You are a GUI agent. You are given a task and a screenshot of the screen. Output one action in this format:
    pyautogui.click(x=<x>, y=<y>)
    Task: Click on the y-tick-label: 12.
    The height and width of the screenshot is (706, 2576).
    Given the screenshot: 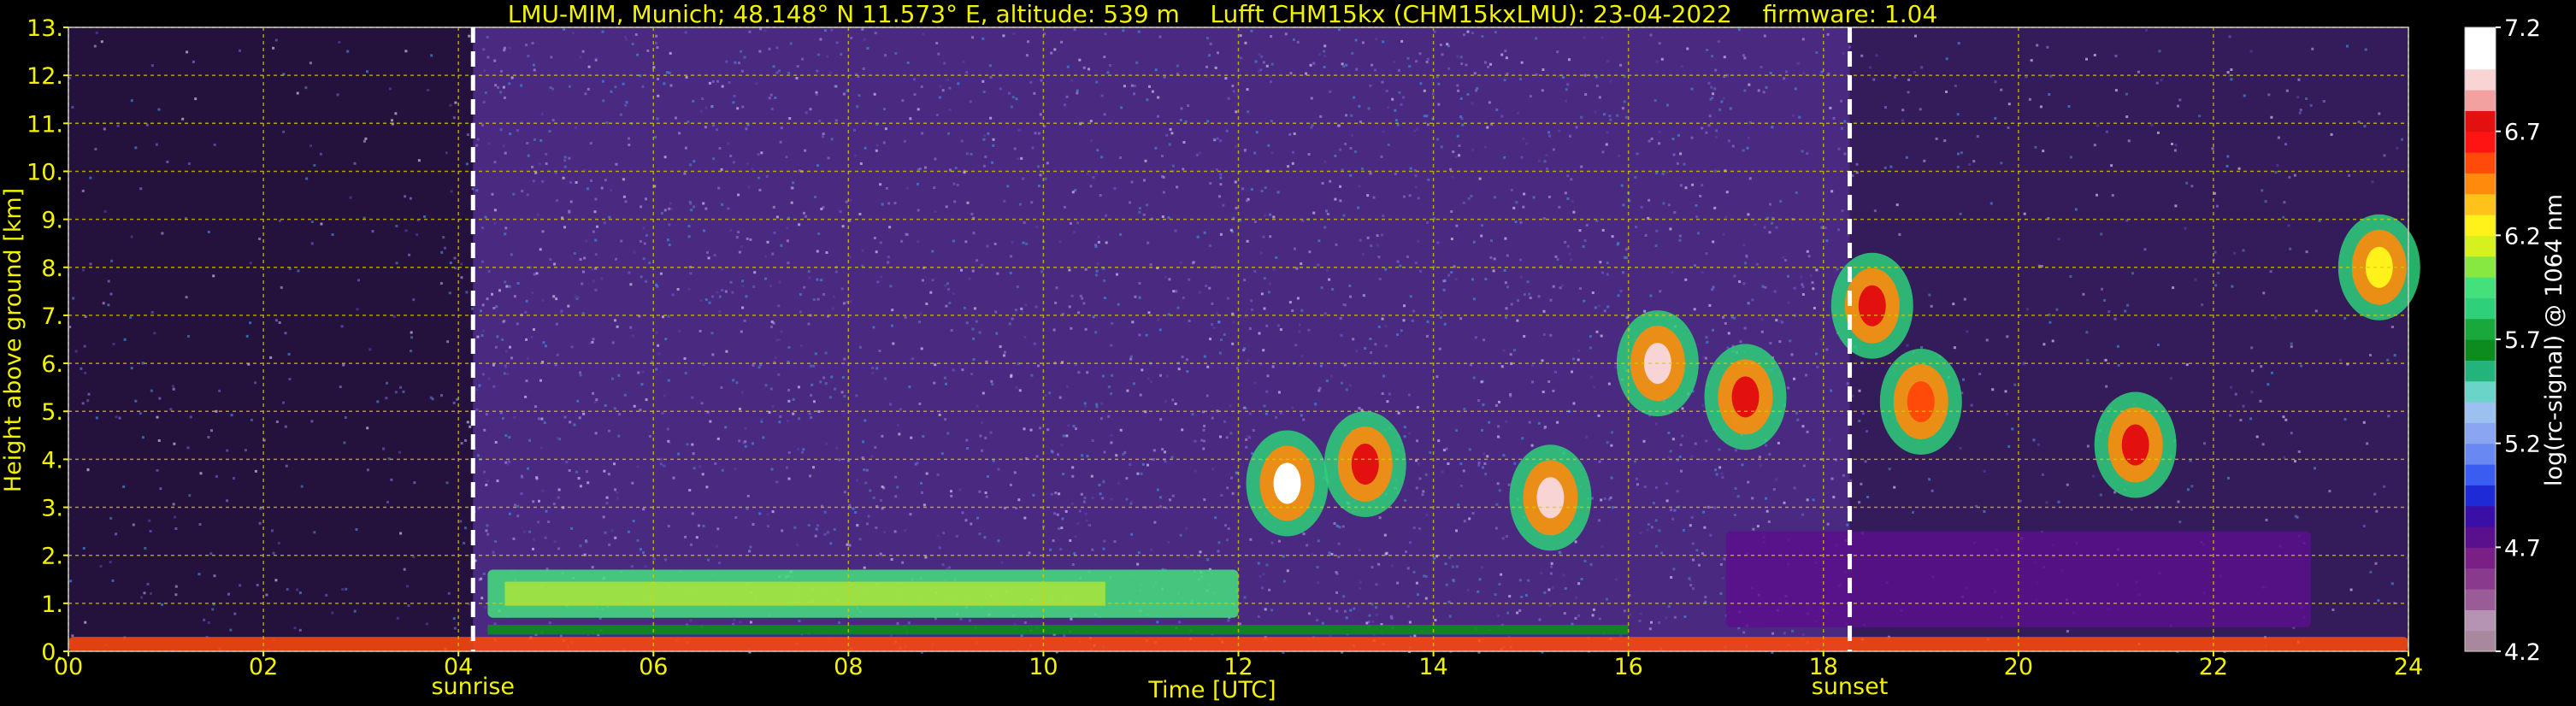 What is the action you would take?
    pyautogui.click(x=45, y=76)
    